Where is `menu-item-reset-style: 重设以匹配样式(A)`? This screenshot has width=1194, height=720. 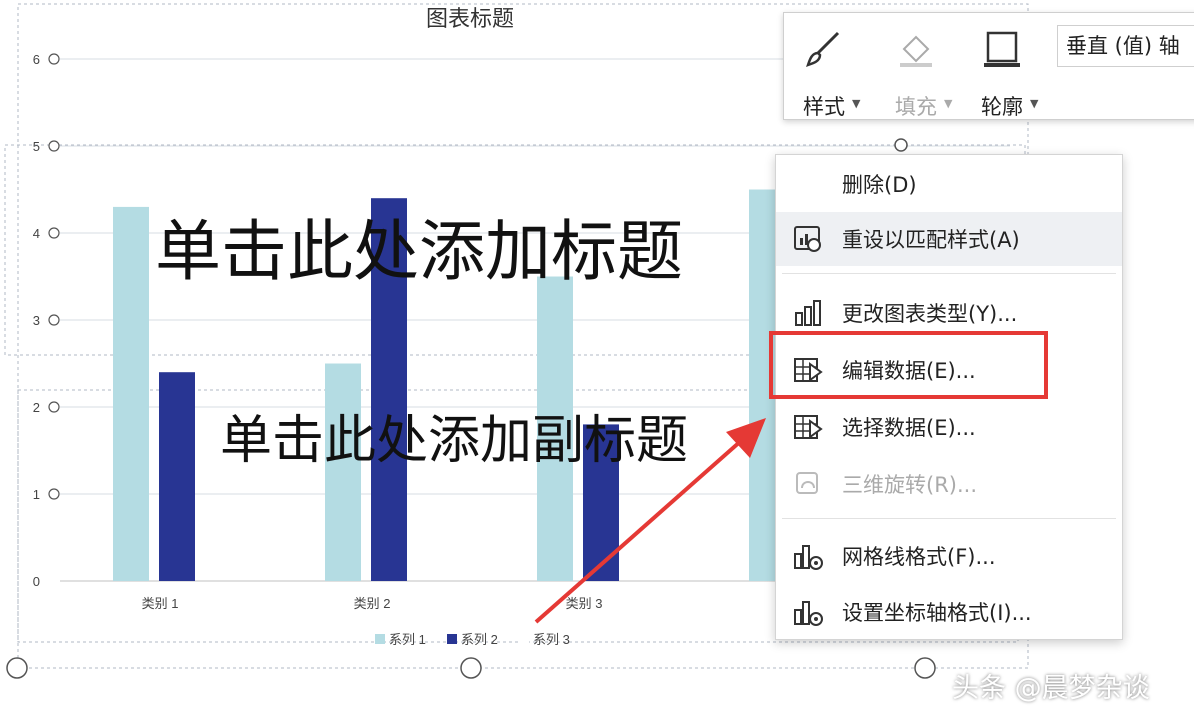
menu-item-reset-style: 重设以匹配样式(A) is located at coordinates (949, 239).